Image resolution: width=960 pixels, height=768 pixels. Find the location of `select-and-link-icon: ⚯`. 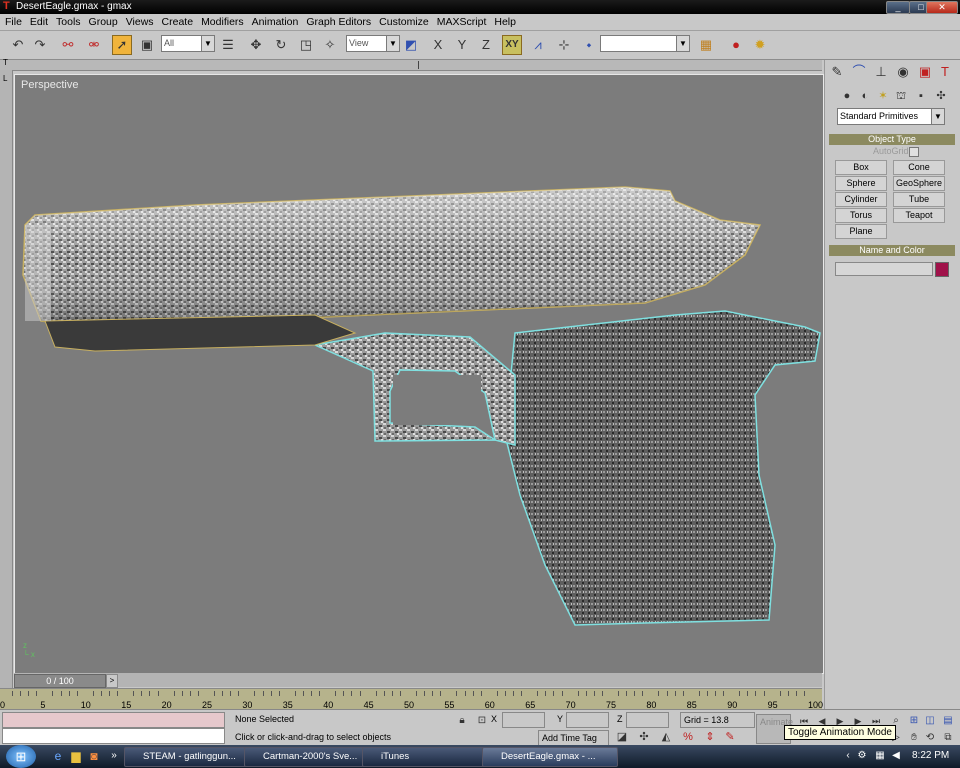

select-and-link-icon: ⚯ is located at coordinates (68, 45).